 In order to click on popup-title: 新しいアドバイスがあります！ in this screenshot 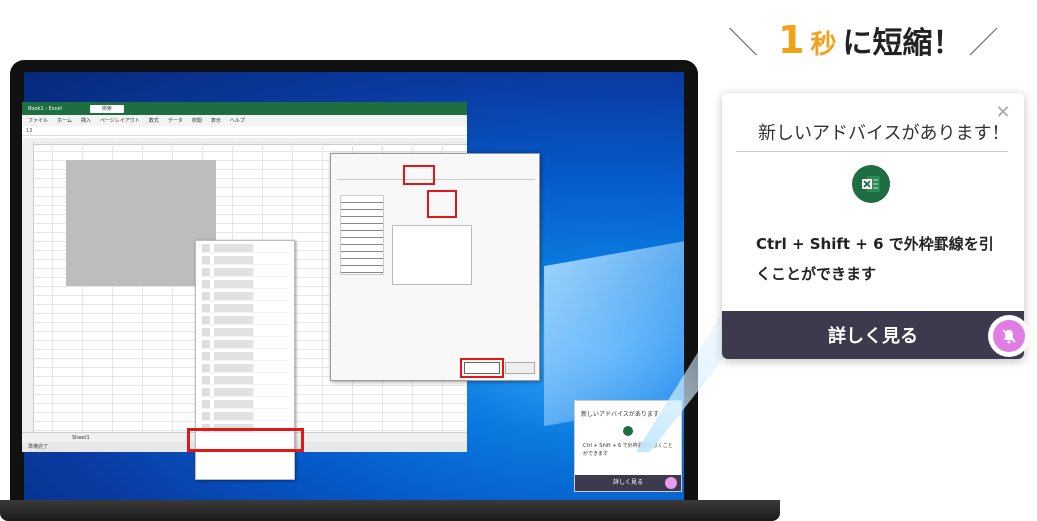, I will do `click(884, 133)`.